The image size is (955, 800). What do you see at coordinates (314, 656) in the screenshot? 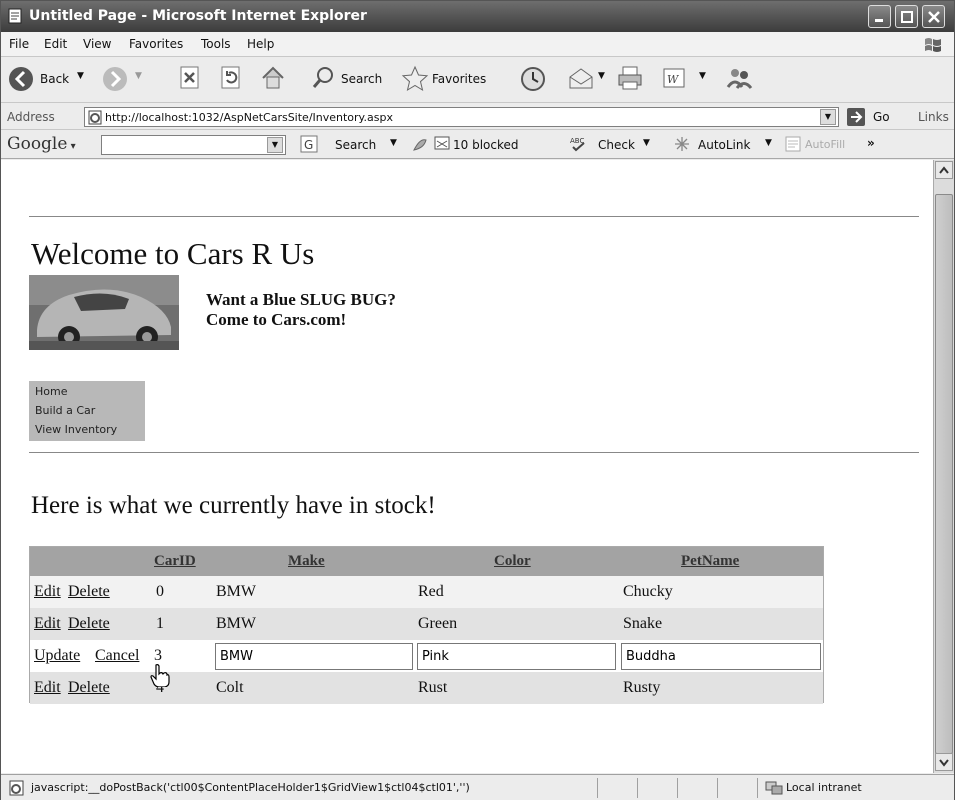
I see `make-field` at bounding box center [314, 656].